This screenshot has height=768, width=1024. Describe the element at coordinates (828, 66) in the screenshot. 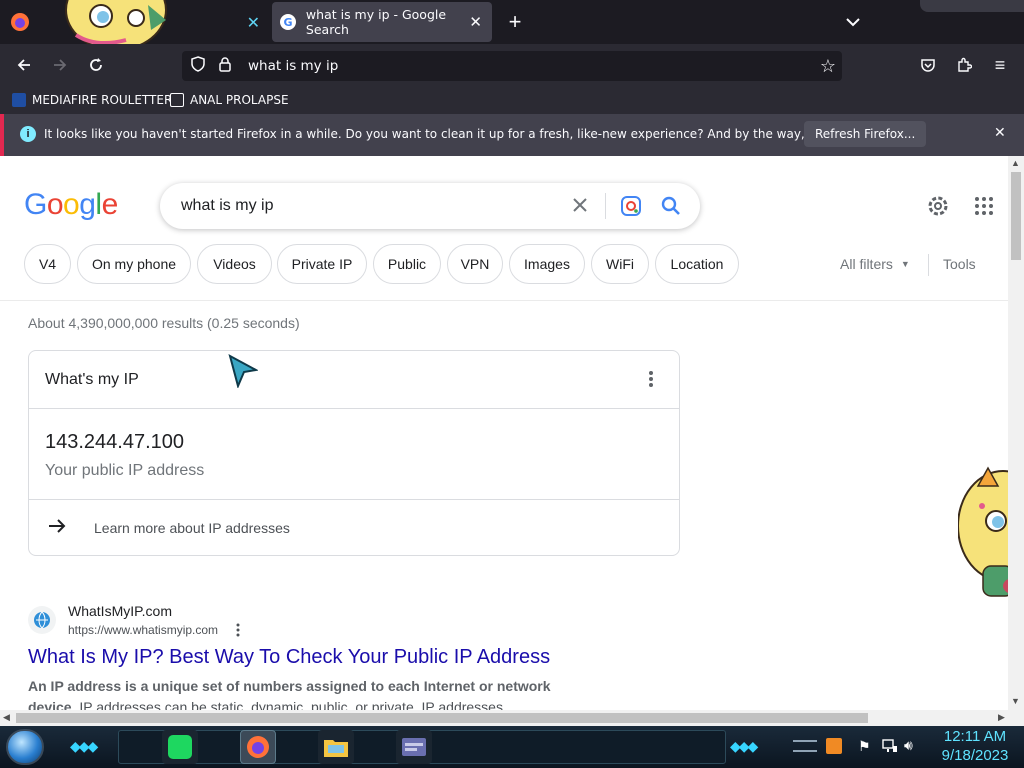

I see `bookmark-star-icon: ☆` at that location.